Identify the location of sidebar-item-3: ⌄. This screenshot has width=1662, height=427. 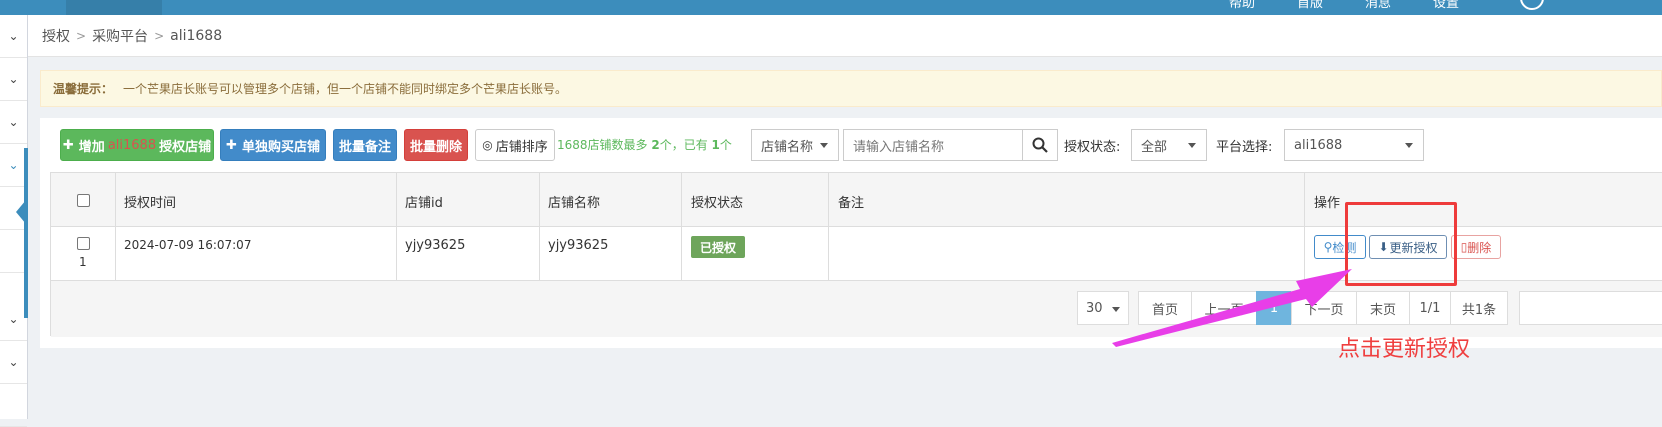
(13, 122).